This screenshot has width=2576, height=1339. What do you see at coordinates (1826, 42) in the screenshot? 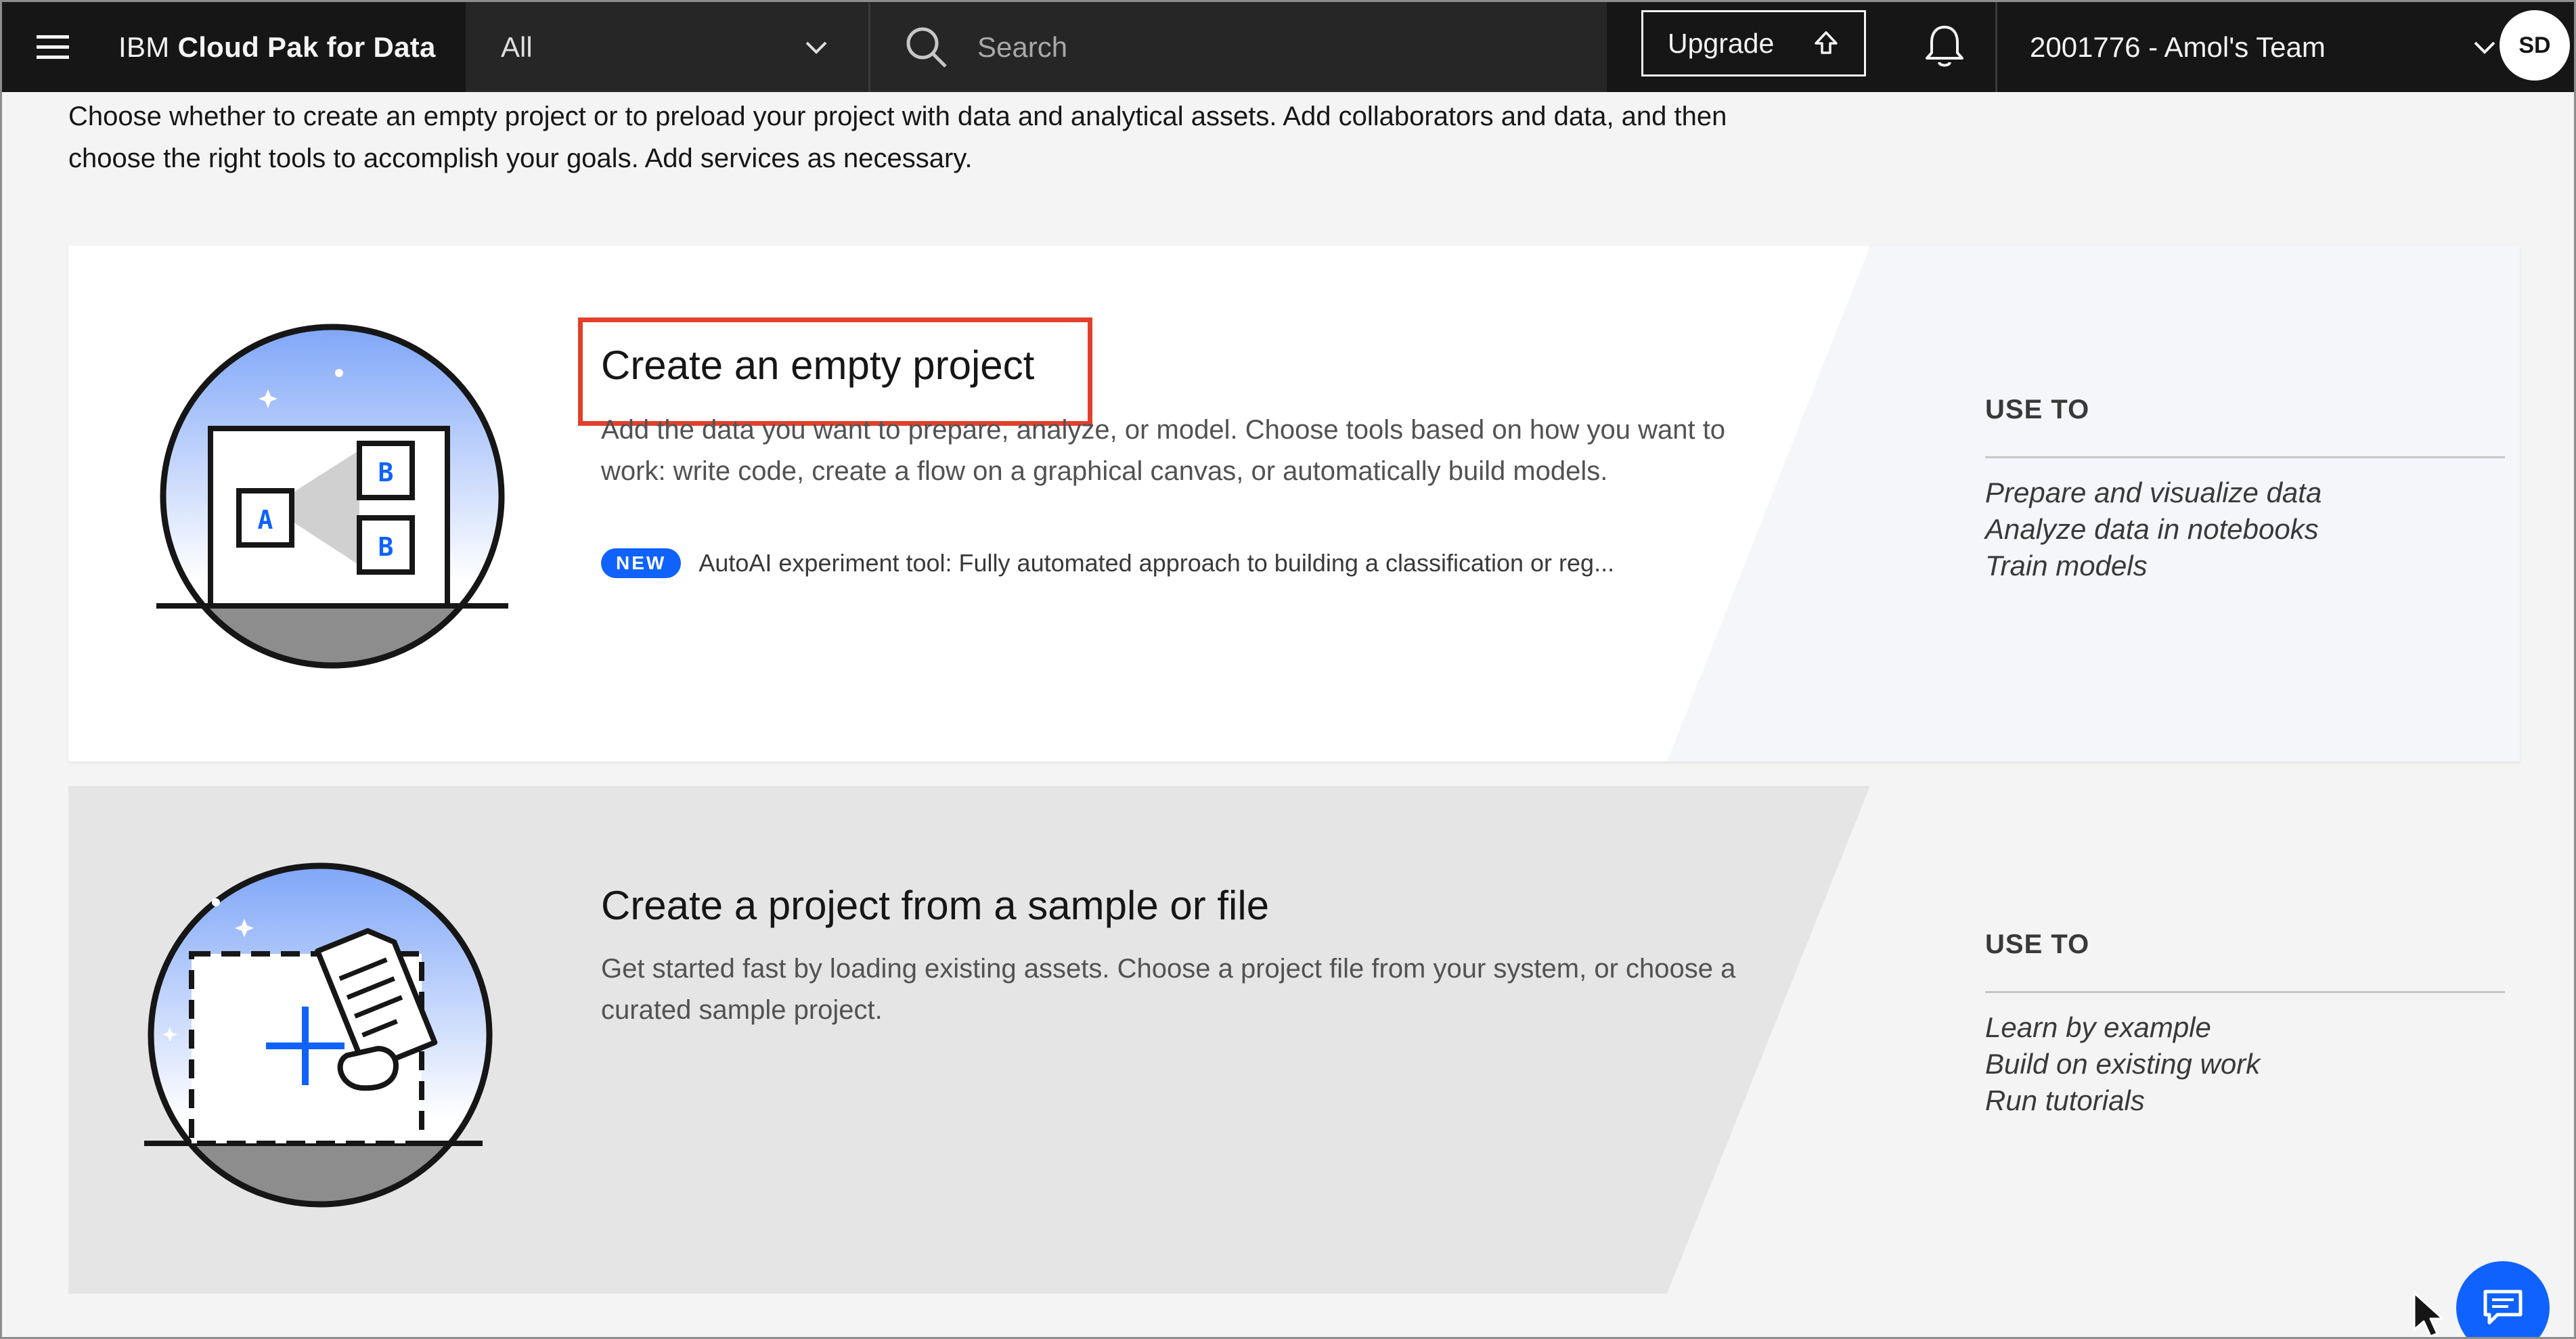
I see `upgrade-arrow-icon` at bounding box center [1826, 42].